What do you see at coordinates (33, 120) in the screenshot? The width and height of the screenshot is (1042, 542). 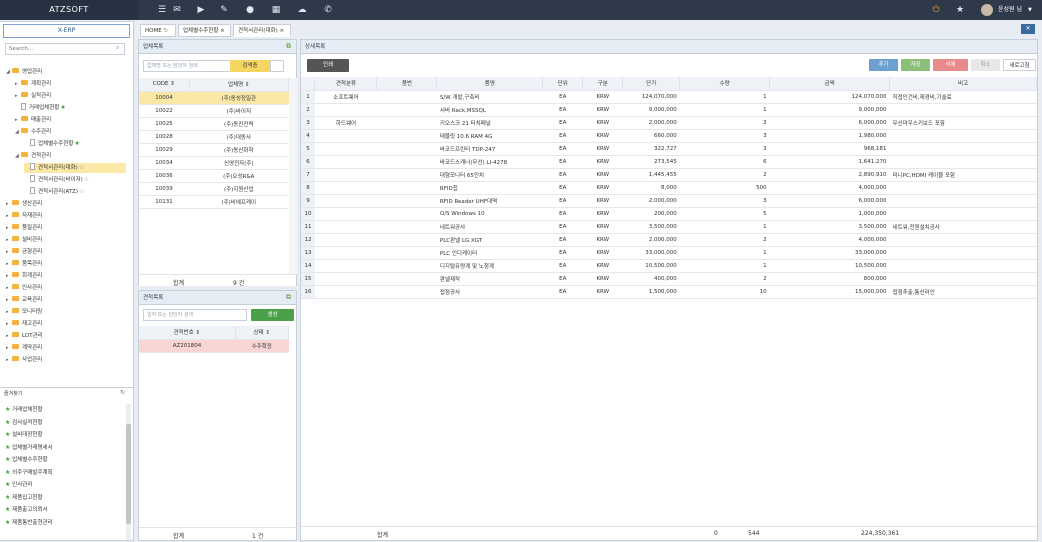 I see `tree-item: ▸ 매출관리` at bounding box center [33, 120].